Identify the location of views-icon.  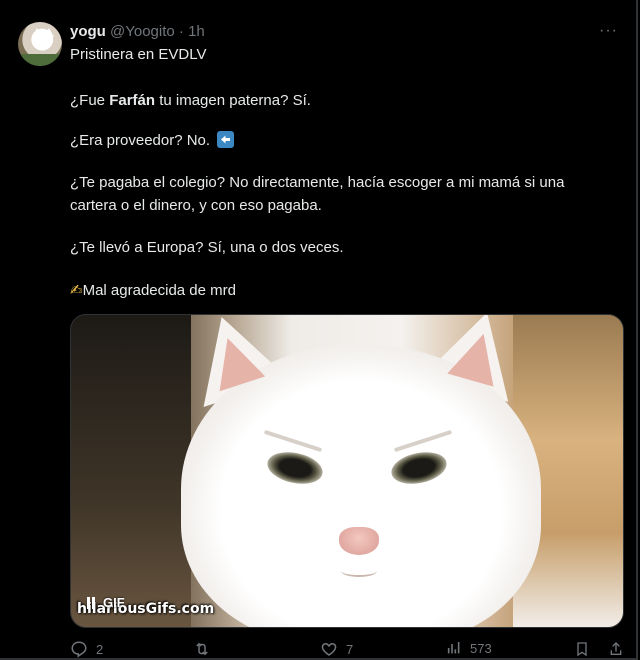
(453, 648).